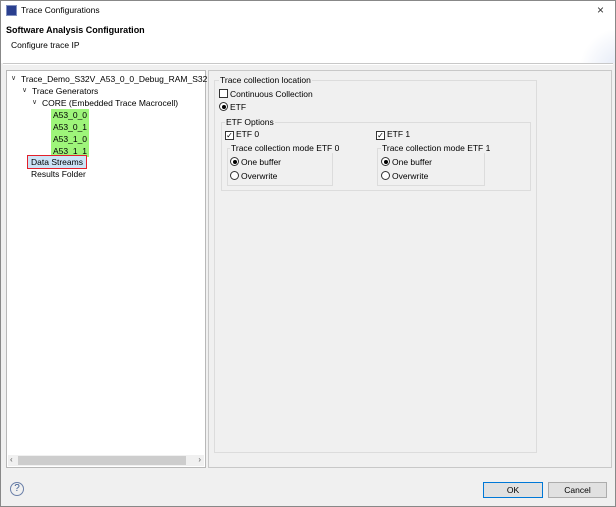  What do you see at coordinates (58, 174) in the screenshot?
I see `tree-item-results-folder: Results Folder` at bounding box center [58, 174].